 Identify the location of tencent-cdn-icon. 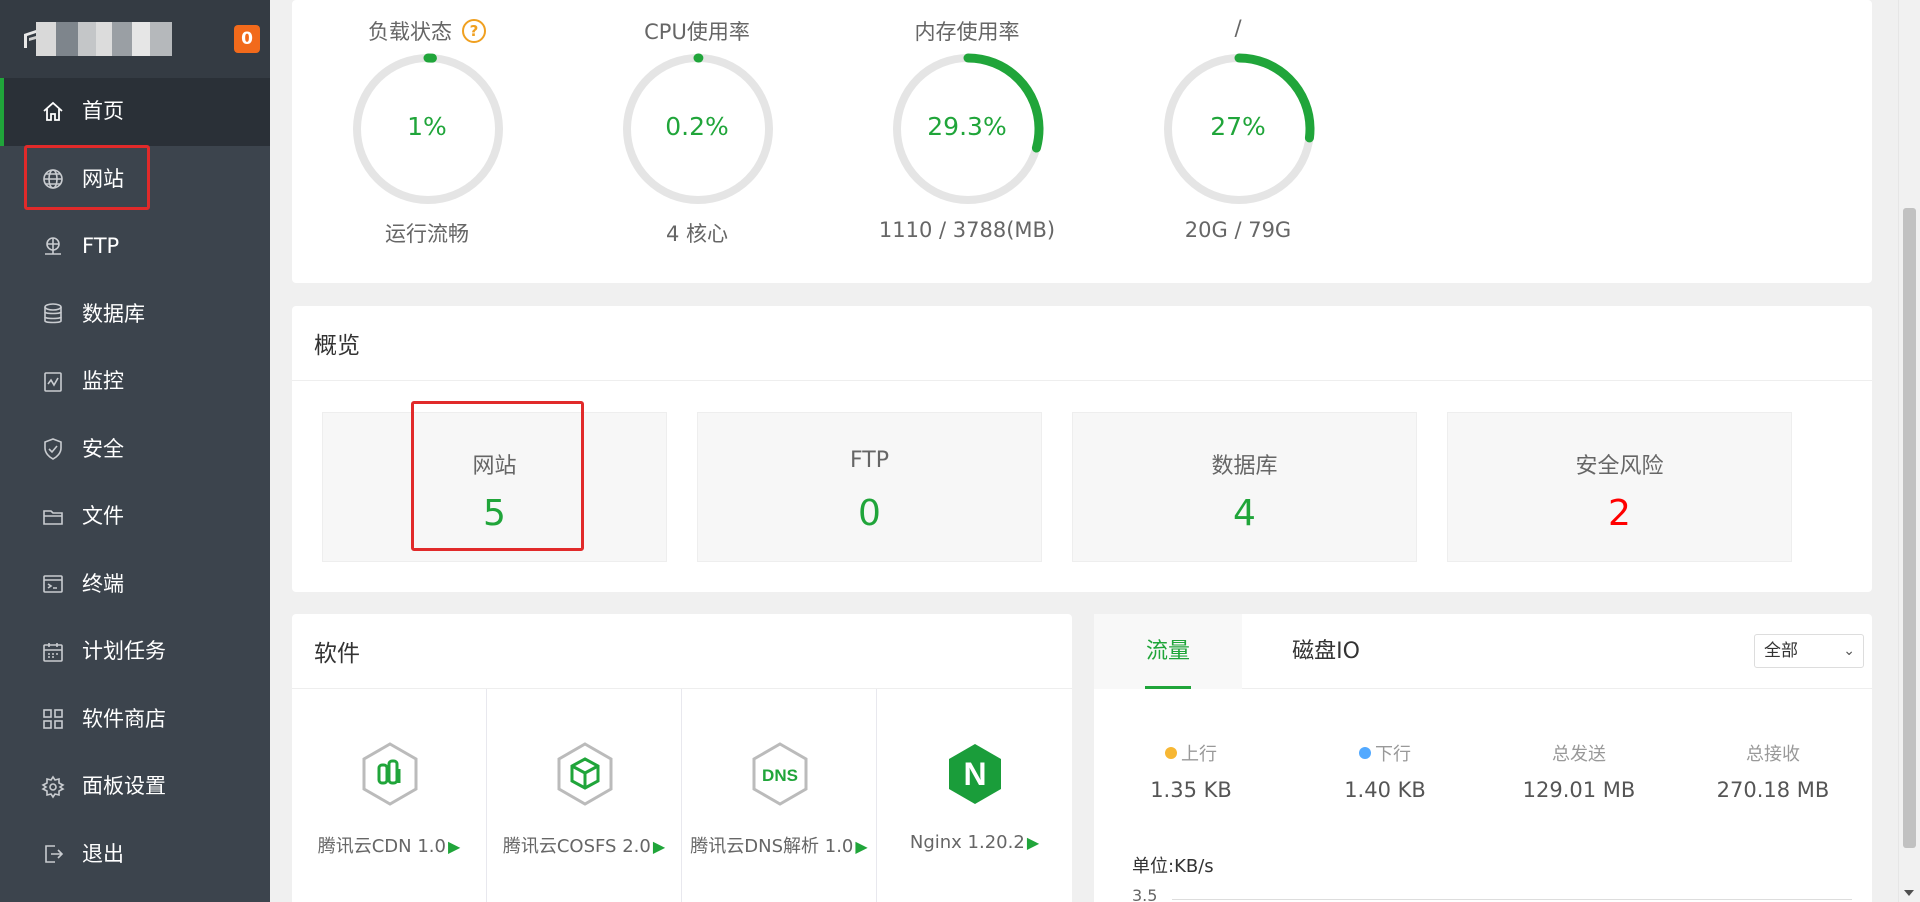
(390, 774).